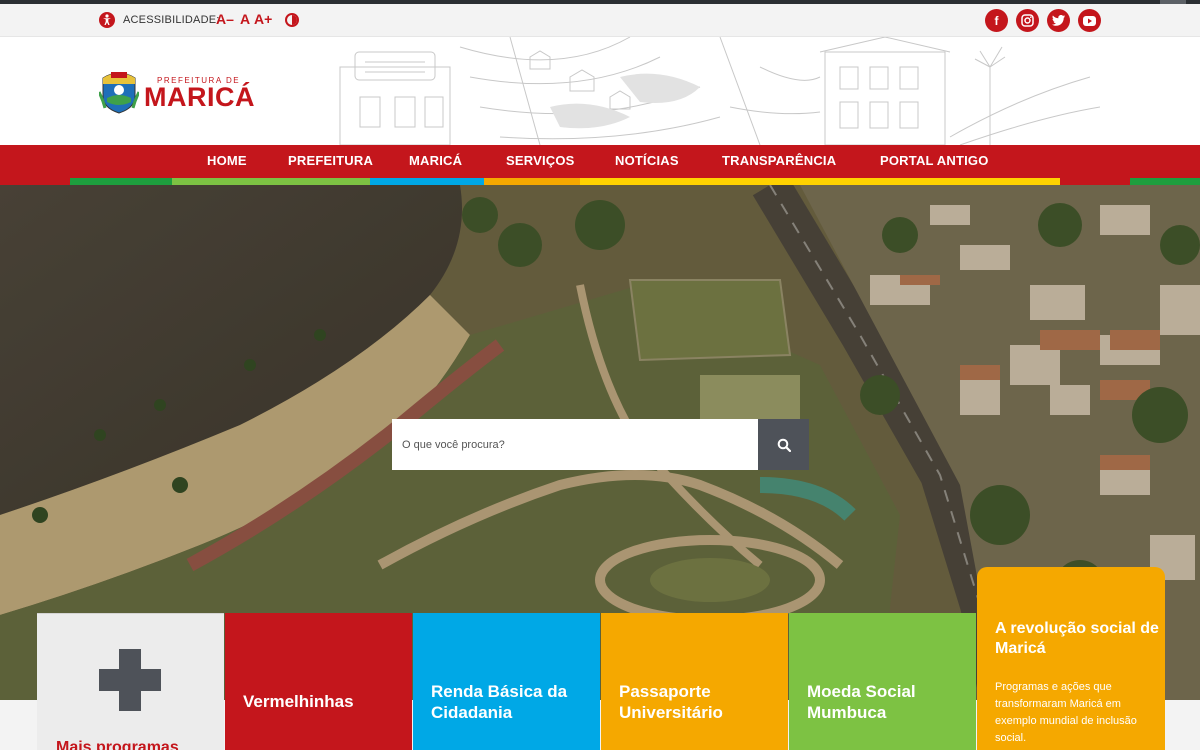 This screenshot has width=1200, height=750. Describe the element at coordinates (119, 93) in the screenshot. I see `coat-of-arms-icon` at that location.